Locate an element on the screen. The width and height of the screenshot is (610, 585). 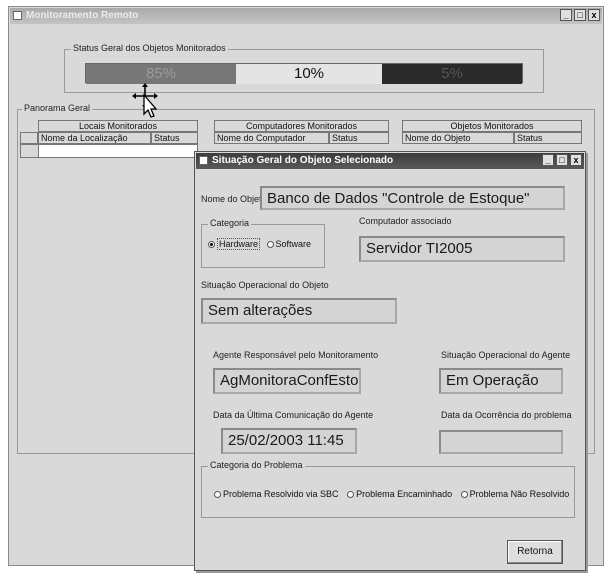
radio-selected-icon is located at coordinates (211, 245).